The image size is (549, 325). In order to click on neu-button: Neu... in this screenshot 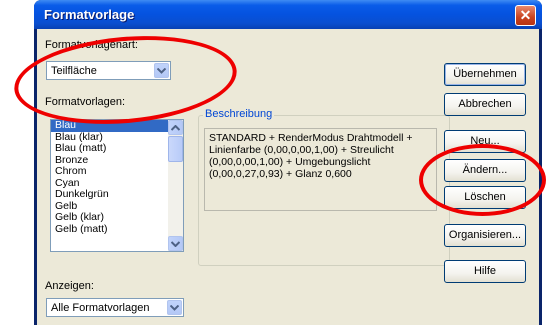, I will do `click(485, 141)`.